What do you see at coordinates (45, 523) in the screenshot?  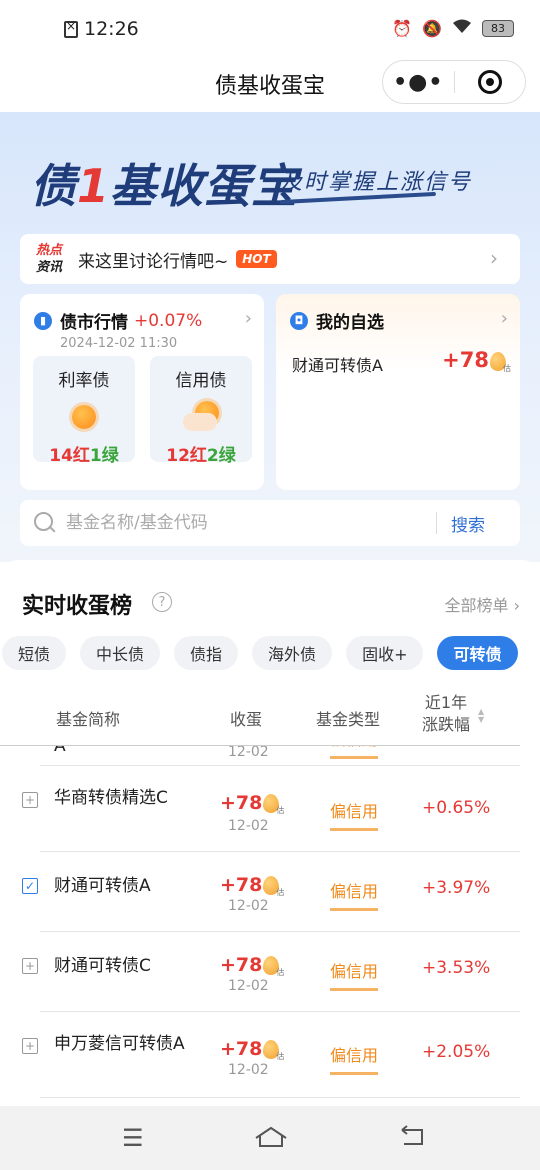 I see `search-icon` at bounding box center [45, 523].